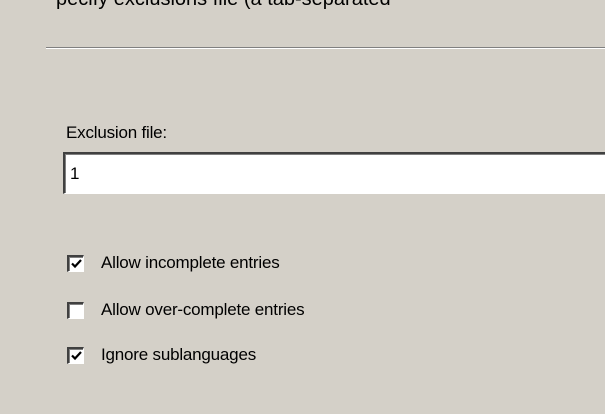 Image resolution: width=605 pixels, height=414 pixels. I want to click on allow-incomplete-label: Allow incomplete entries, so click(190, 262).